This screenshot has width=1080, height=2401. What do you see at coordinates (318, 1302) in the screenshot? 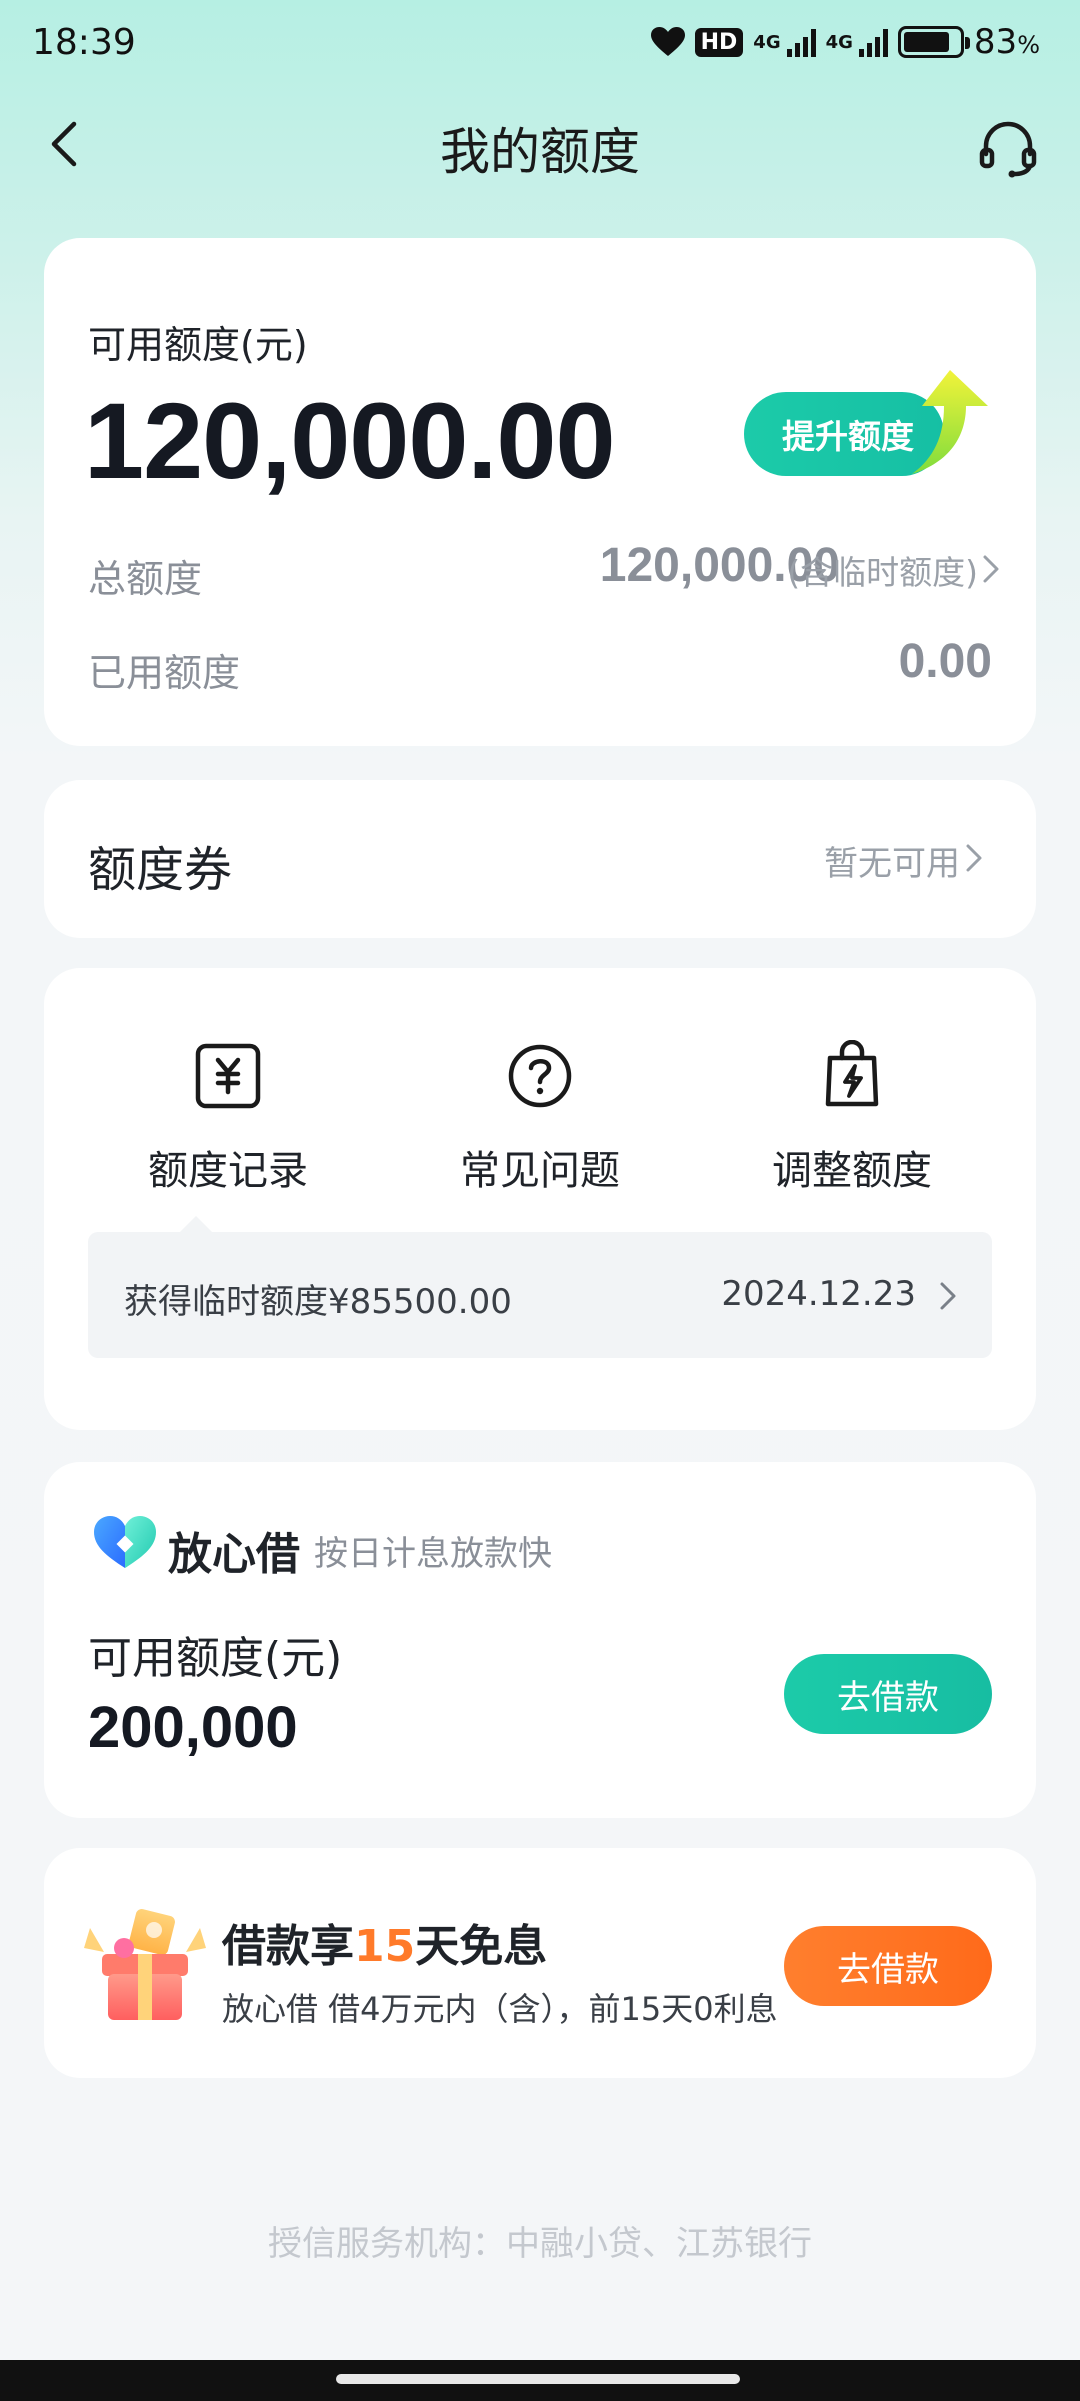
I see `notice-text: 获得临时额度¥85500.00` at bounding box center [318, 1302].